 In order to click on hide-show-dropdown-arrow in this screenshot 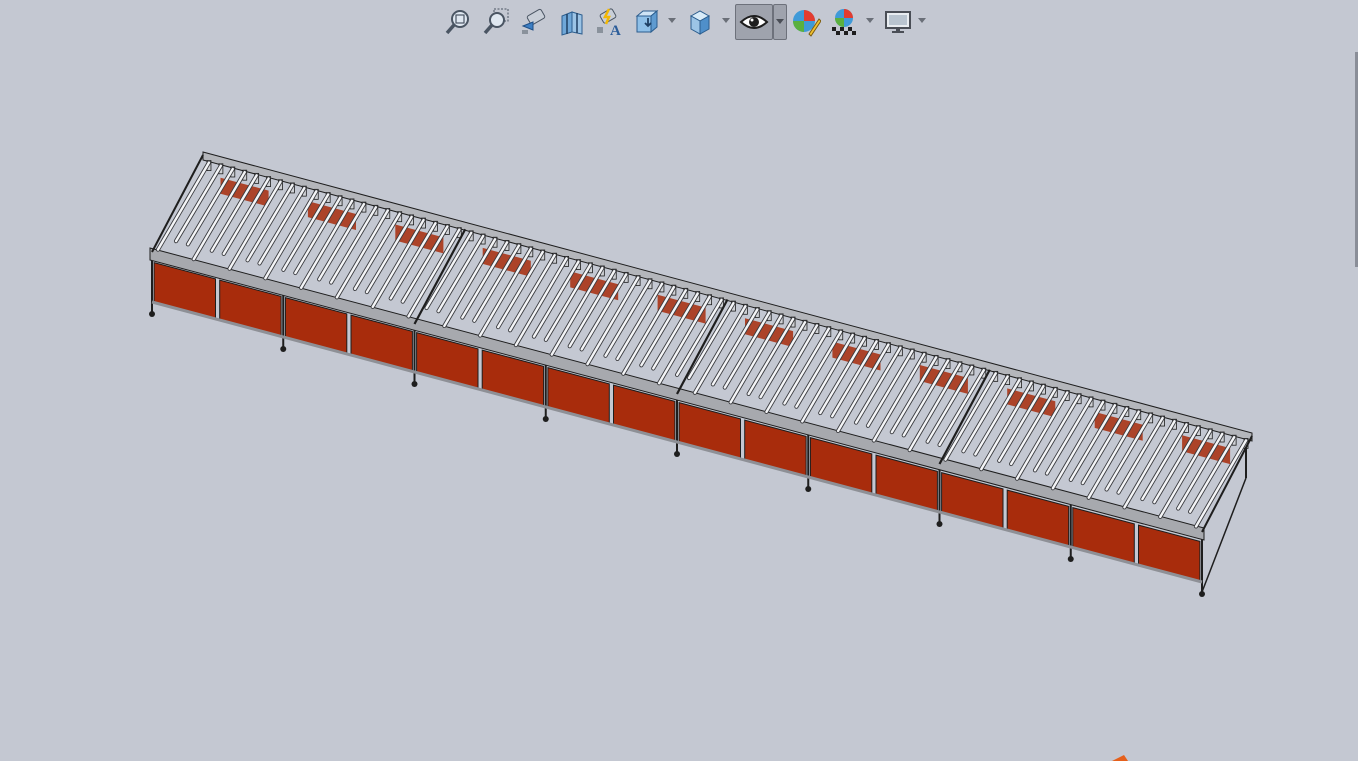, I will do `click(780, 21)`.